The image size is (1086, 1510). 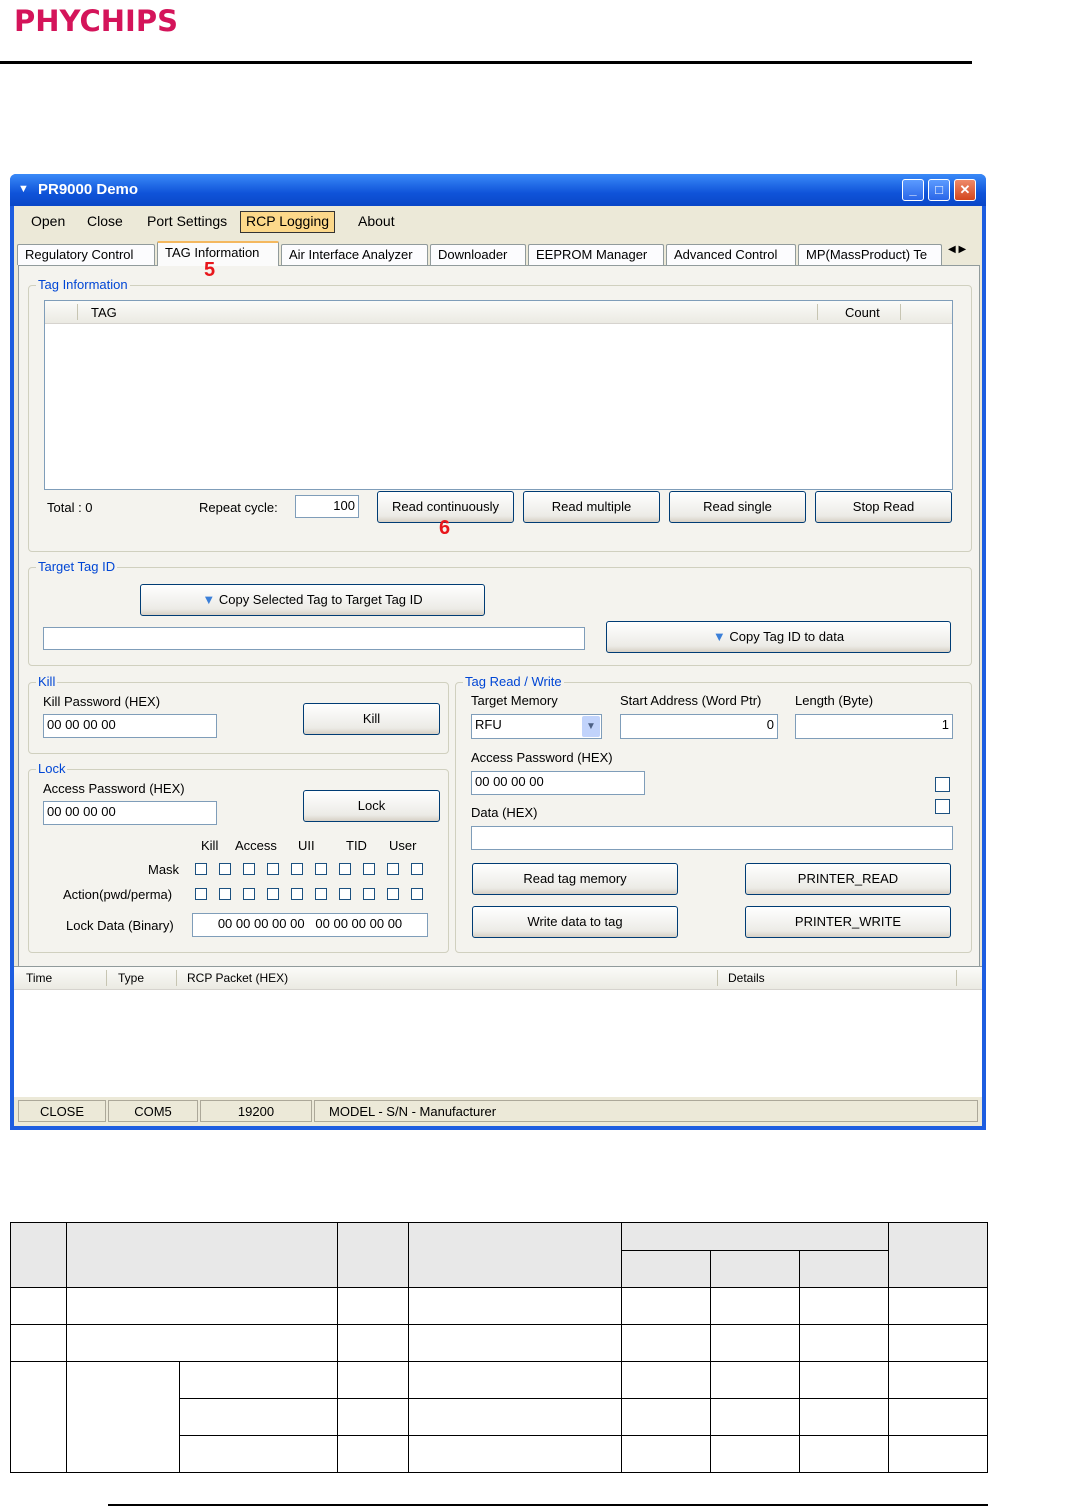 I want to click on tab-mp-massproduct: MP(MassProduct) Te, so click(x=870, y=254).